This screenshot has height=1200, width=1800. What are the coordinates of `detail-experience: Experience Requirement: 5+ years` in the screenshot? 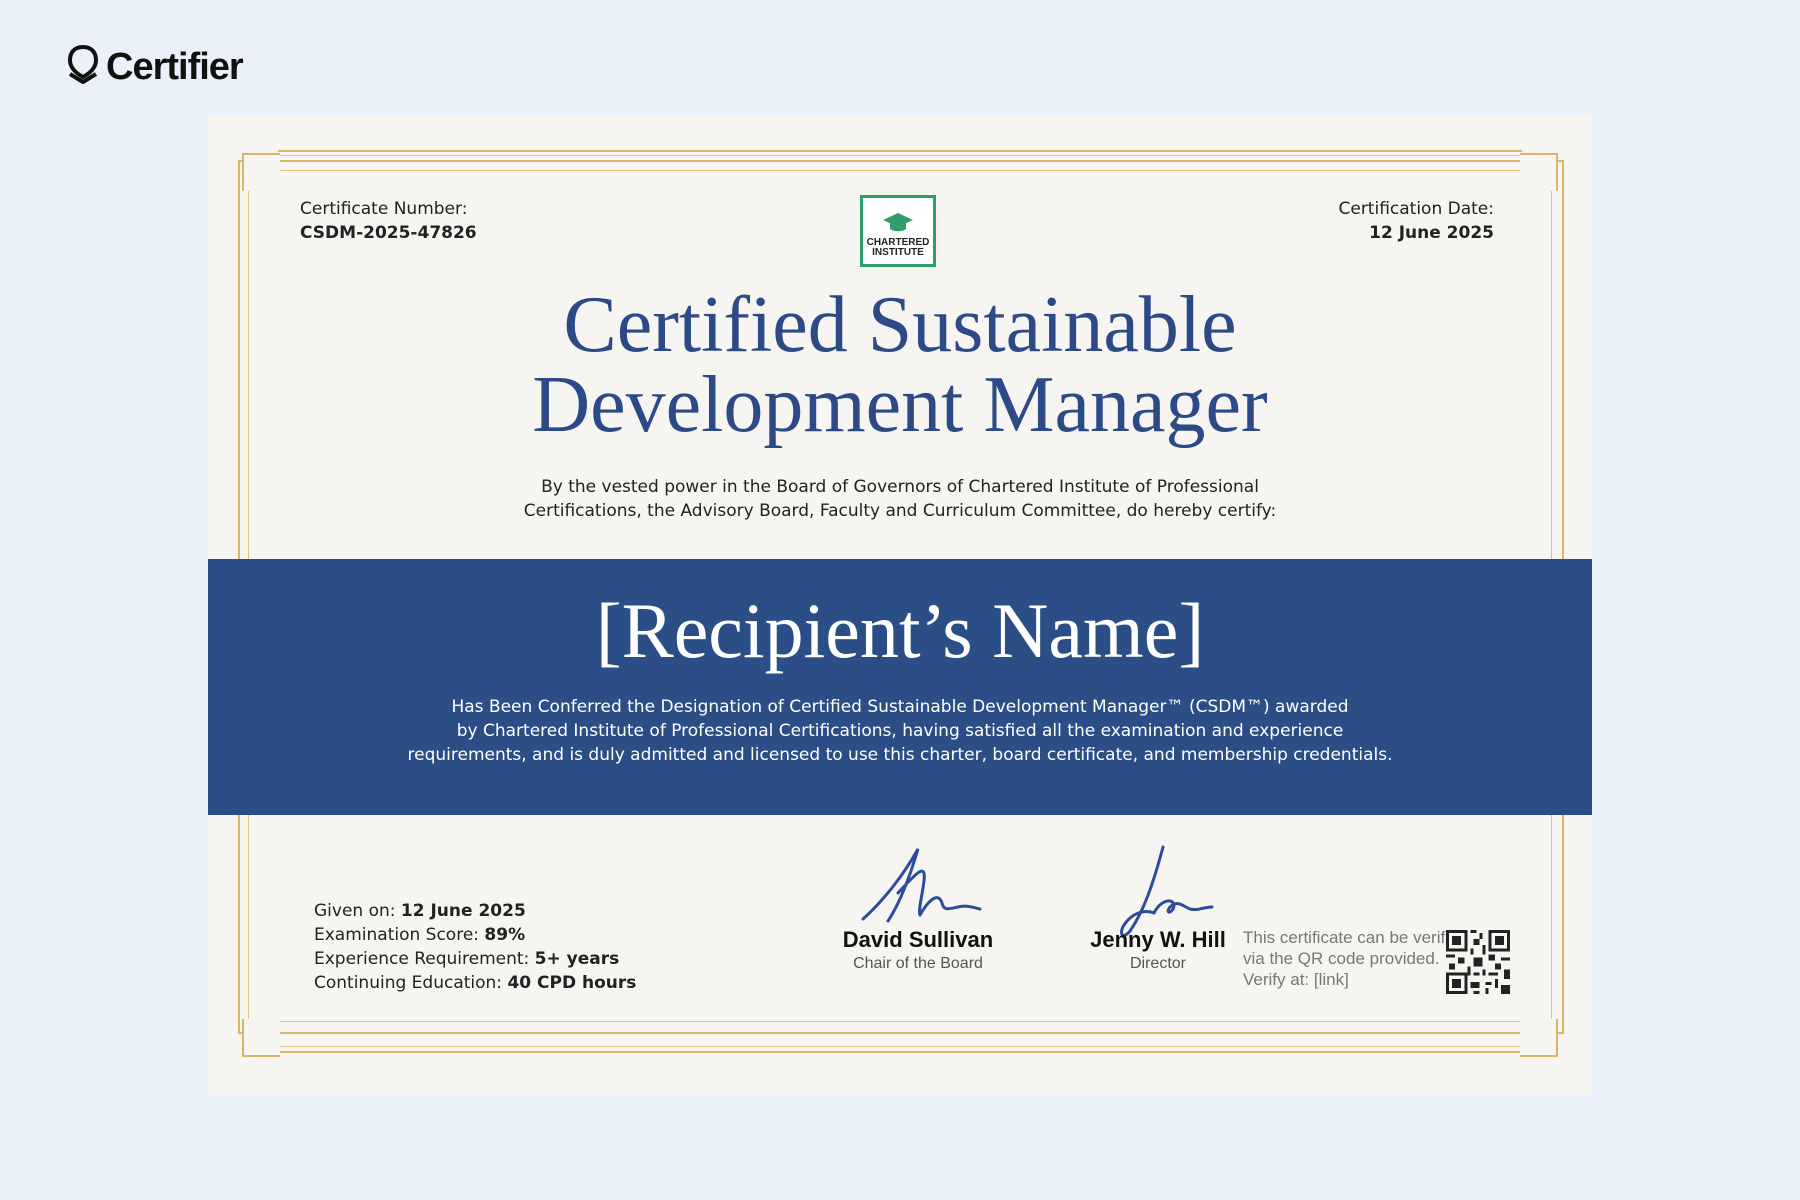 It's located at (475, 959).